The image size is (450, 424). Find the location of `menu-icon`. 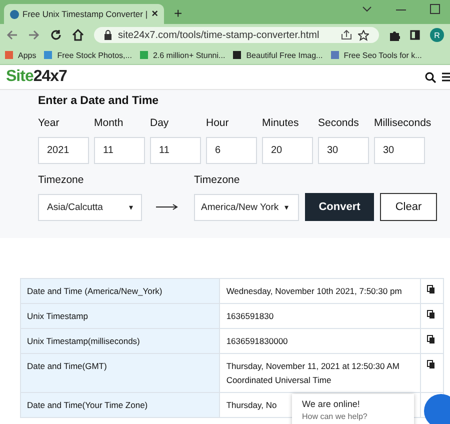

menu-icon is located at coordinates (446, 77).